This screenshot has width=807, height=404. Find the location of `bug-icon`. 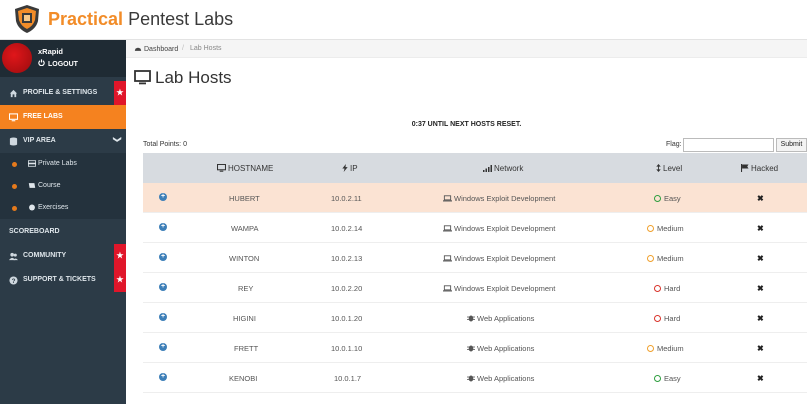

bug-icon is located at coordinates (471, 318).